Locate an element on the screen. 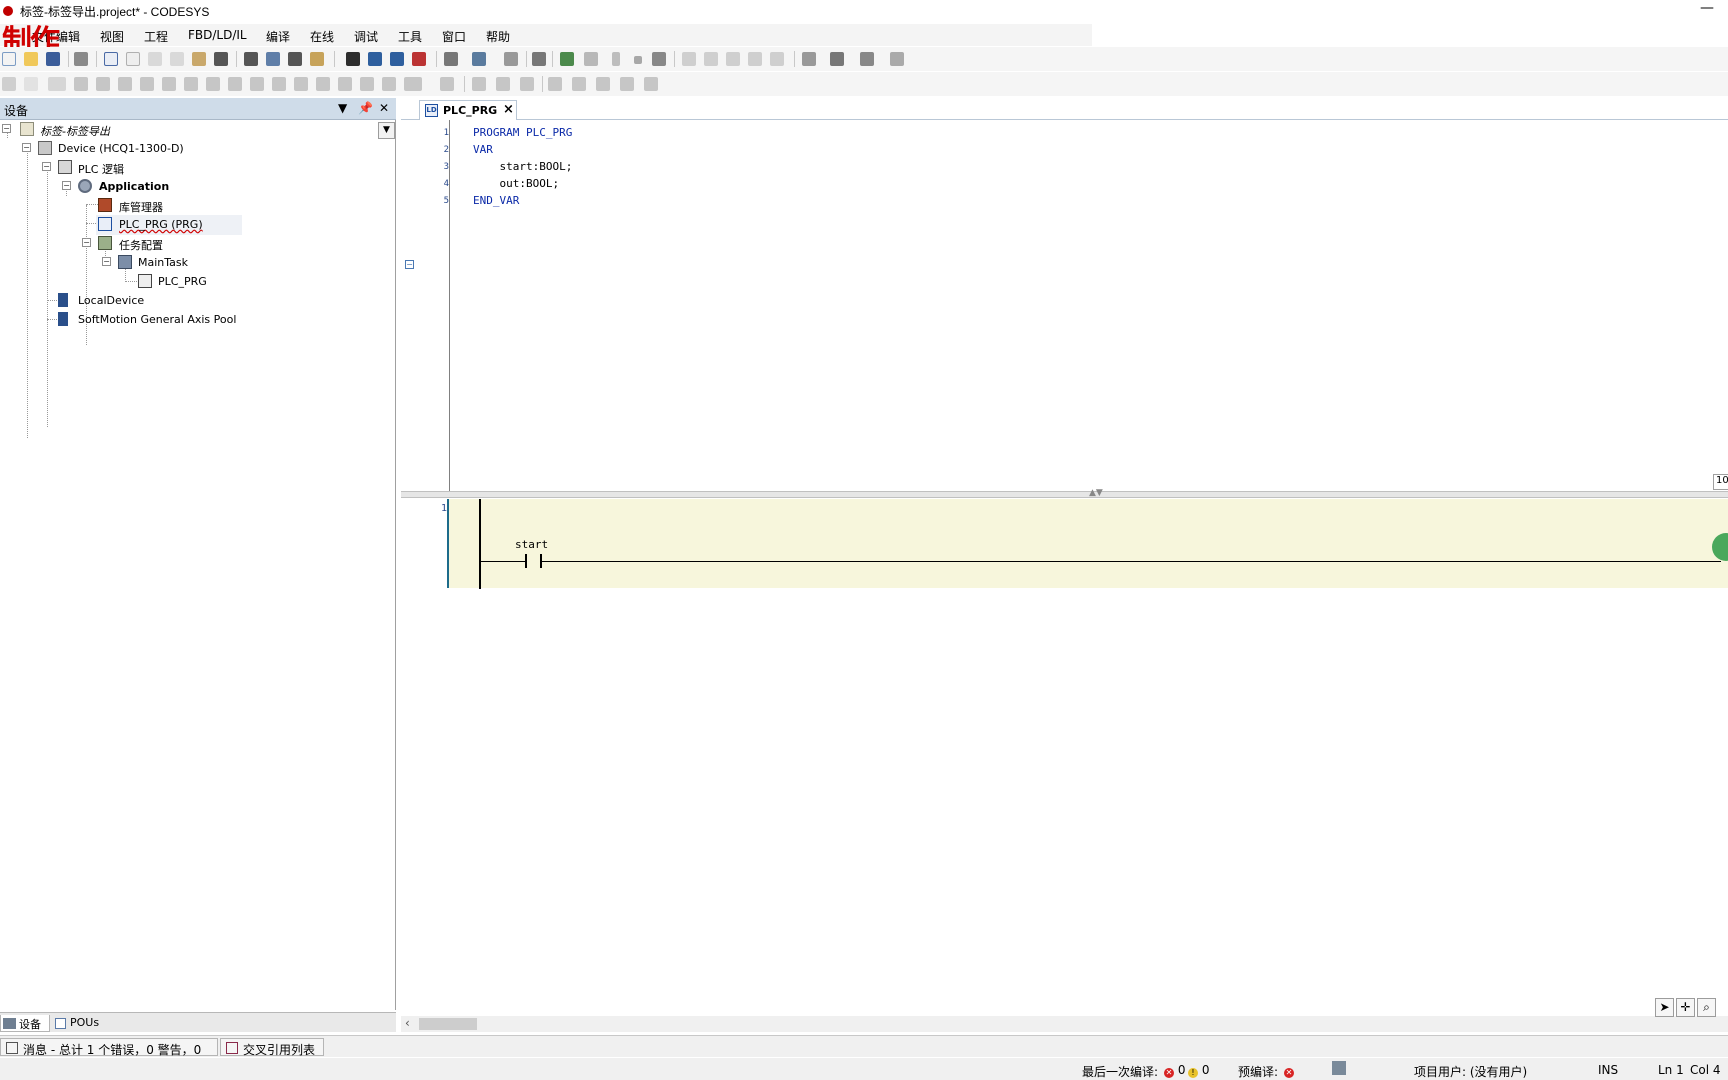 The width and height of the screenshot is (1728, 1080). tab-messages: 消息 - 总计 1 个错误，0 警告，0 条消息 is located at coordinates (109, 1056).